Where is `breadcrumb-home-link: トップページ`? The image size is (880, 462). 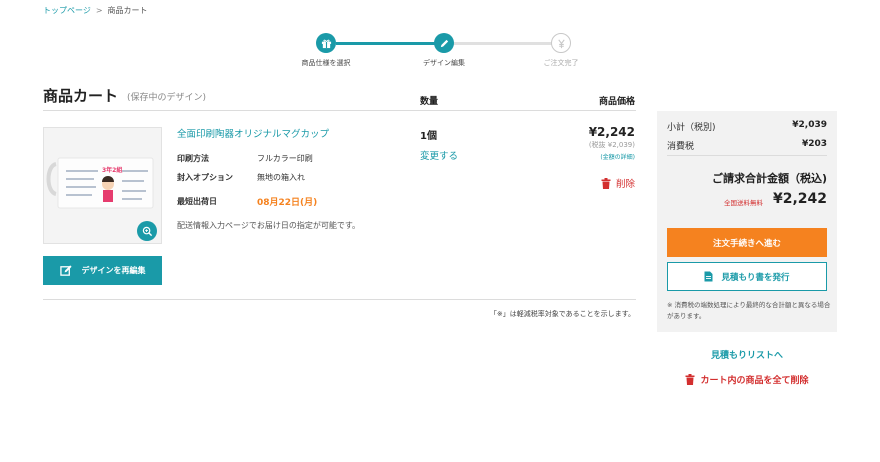
breadcrumb-home-link: トップページ is located at coordinates (67, 10).